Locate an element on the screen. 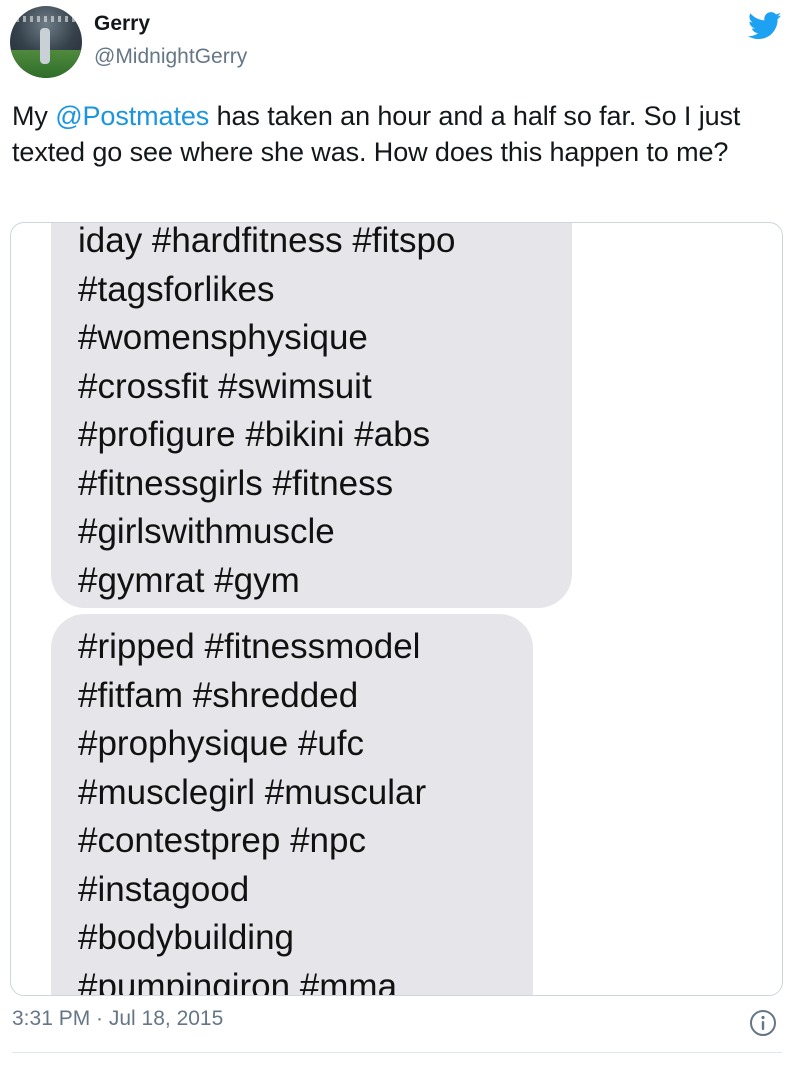 This screenshot has width=792, height=1066. display-name: Gerry is located at coordinates (122, 24).